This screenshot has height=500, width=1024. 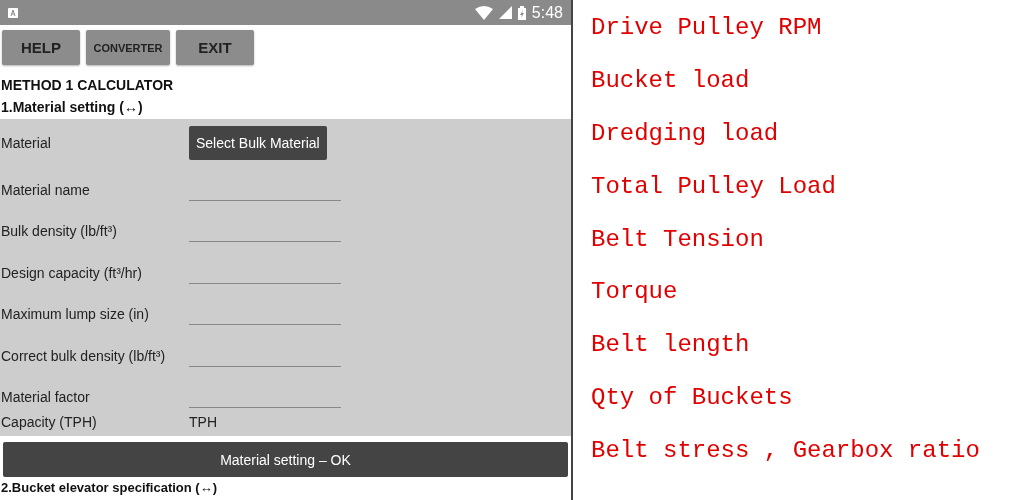 I want to click on toolbar-button: HELP, so click(x=41, y=47).